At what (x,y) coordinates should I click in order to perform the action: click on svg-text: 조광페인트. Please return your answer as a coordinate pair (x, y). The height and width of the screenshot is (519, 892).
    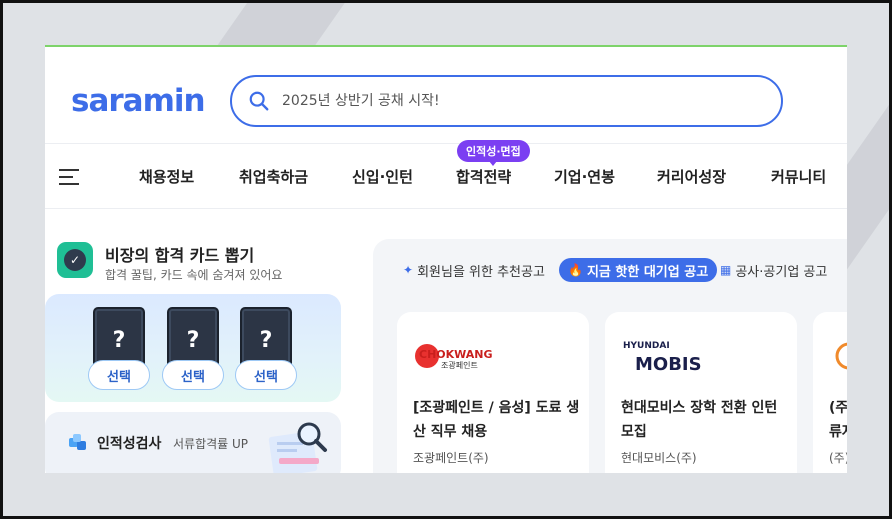
    Looking at the image, I should click on (459, 365).